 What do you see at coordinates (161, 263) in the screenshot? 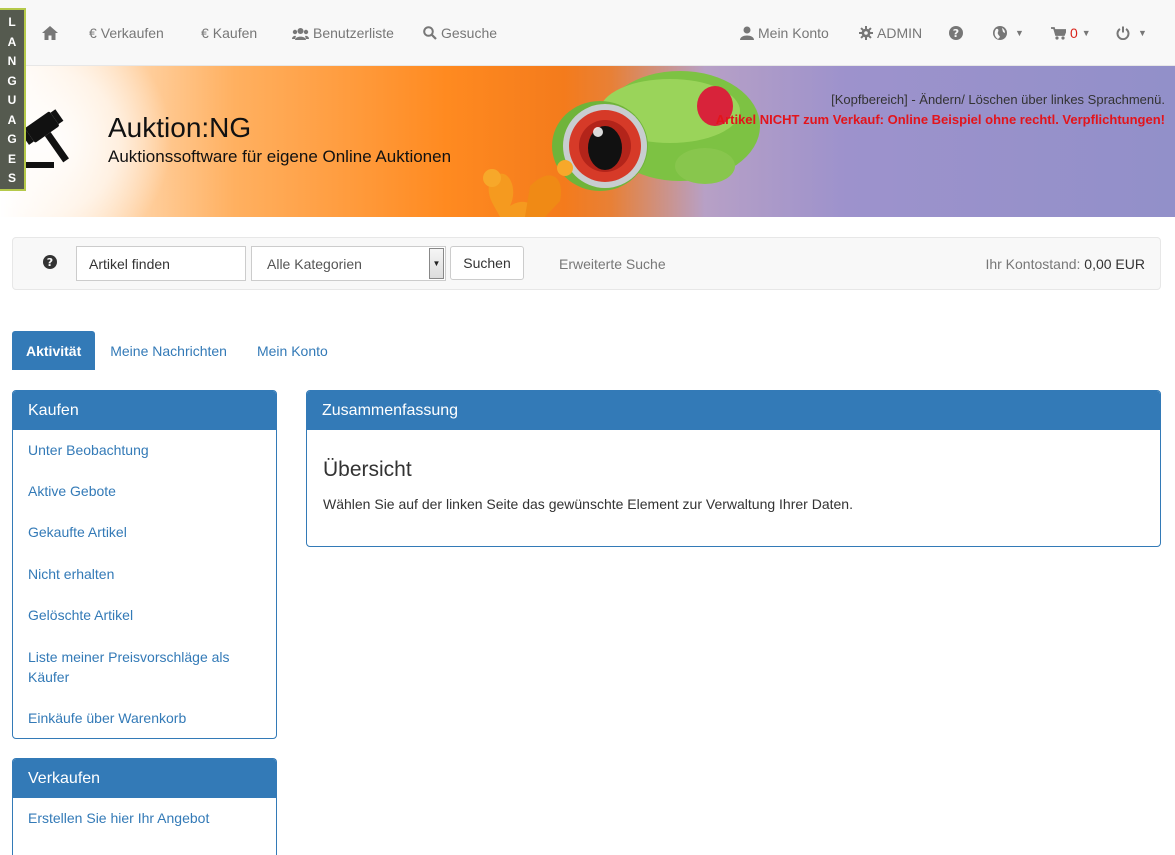
I see `search-input` at bounding box center [161, 263].